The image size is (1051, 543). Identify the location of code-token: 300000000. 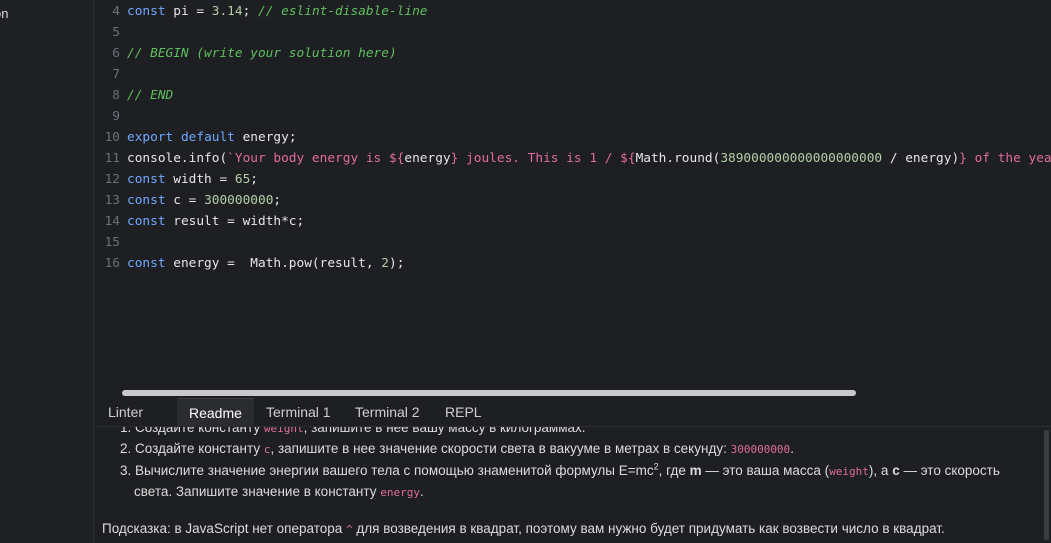
(239, 200).